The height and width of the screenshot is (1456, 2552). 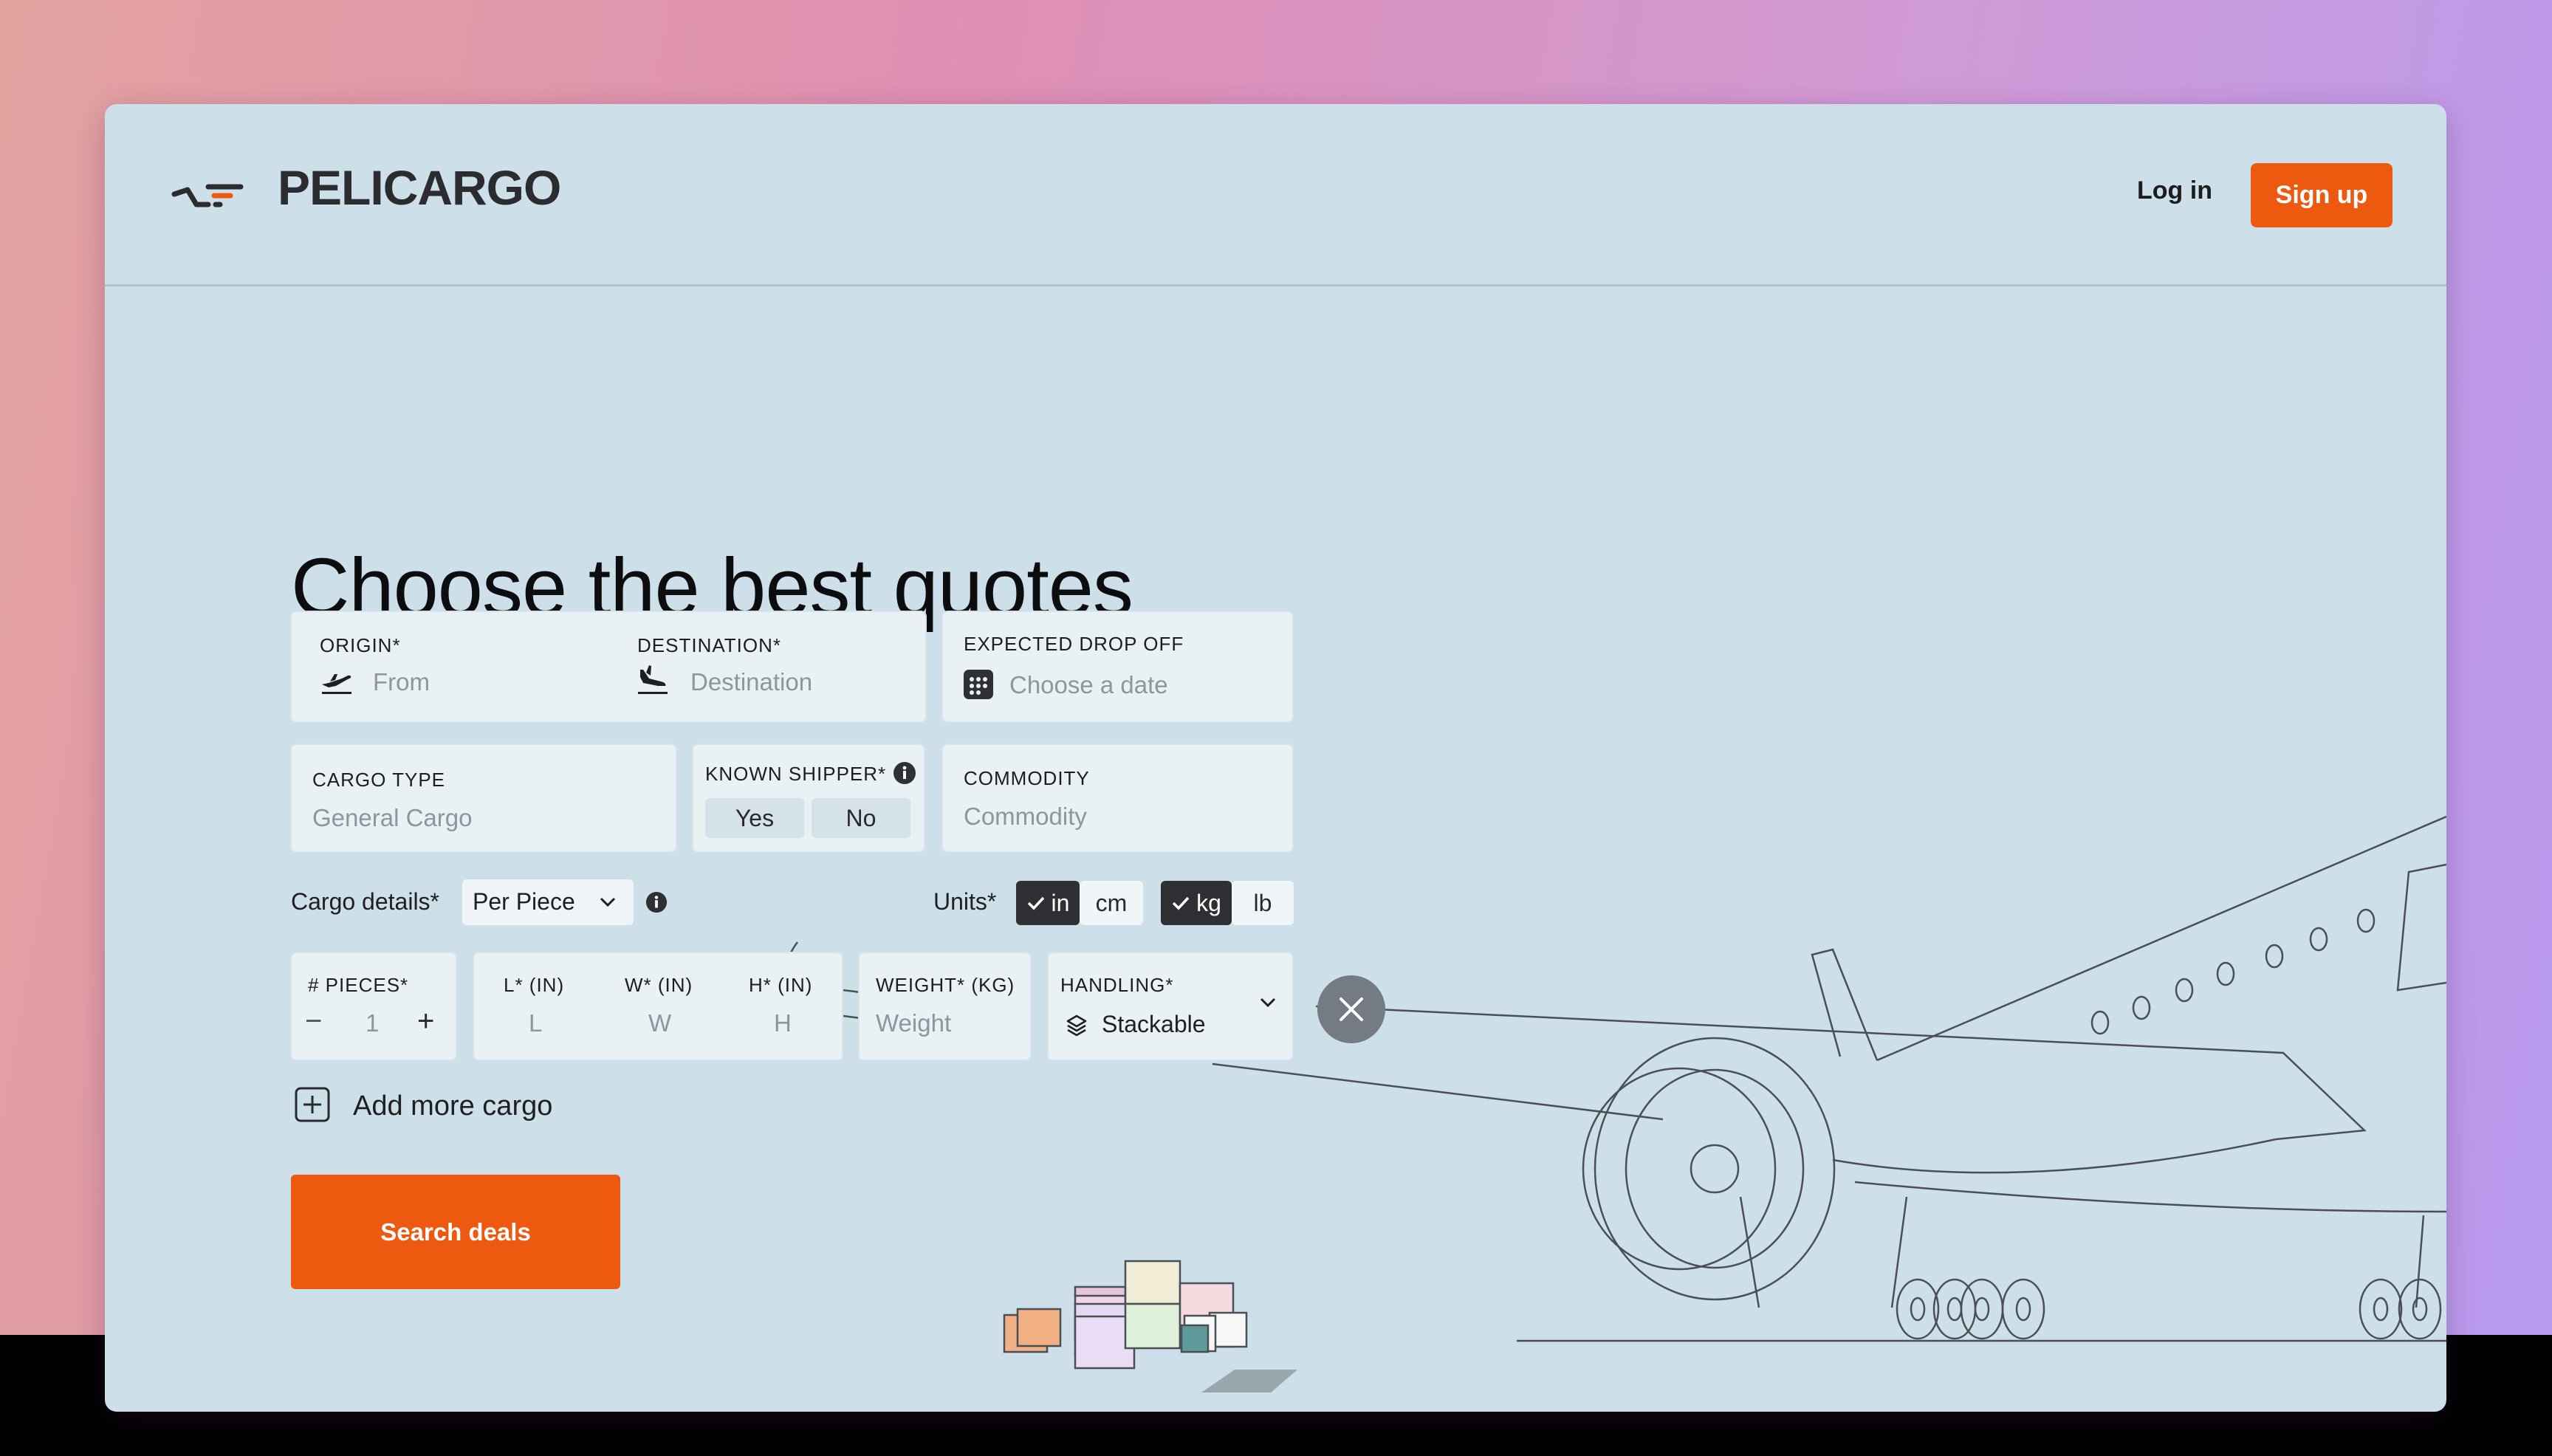 What do you see at coordinates (1076, 1026) in the screenshot?
I see `layers-icon` at bounding box center [1076, 1026].